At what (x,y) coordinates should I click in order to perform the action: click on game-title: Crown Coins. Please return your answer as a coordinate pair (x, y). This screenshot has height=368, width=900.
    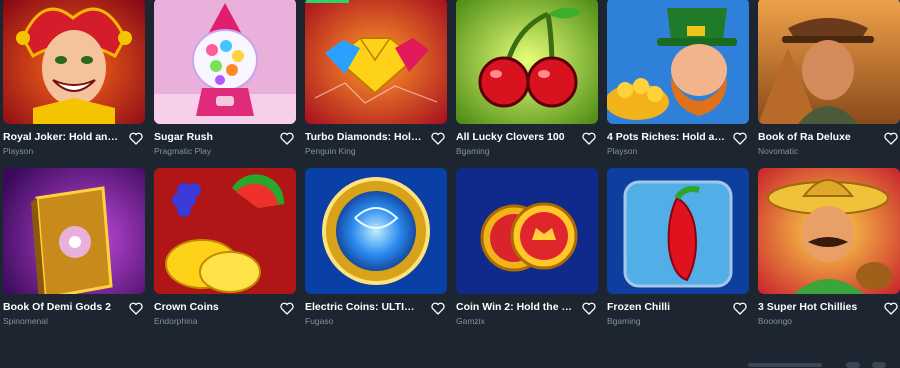
    Looking at the image, I should click on (213, 307).